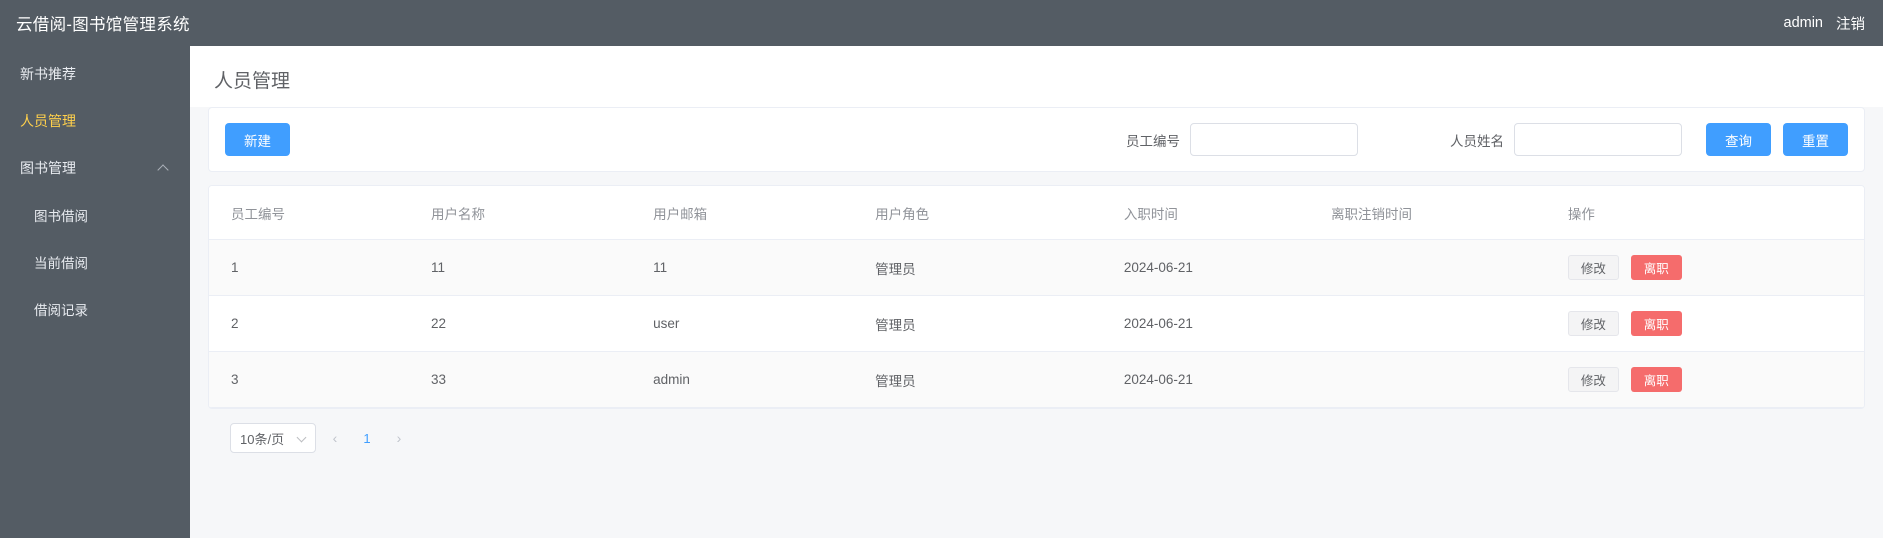 The image size is (1883, 538). I want to click on filter-staff-name: 人员姓名, so click(1566, 139).